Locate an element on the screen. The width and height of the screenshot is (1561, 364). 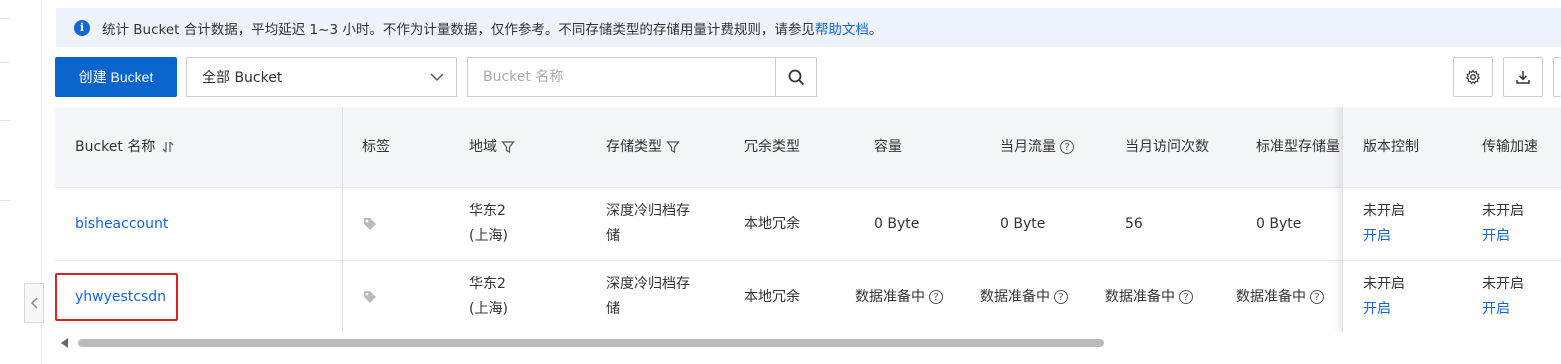
fixed-right-columns: 版本控制 传输加速 未开启 开启 未开启 开启 未开启 开启 未开启 开启 is located at coordinates (1451, 220).